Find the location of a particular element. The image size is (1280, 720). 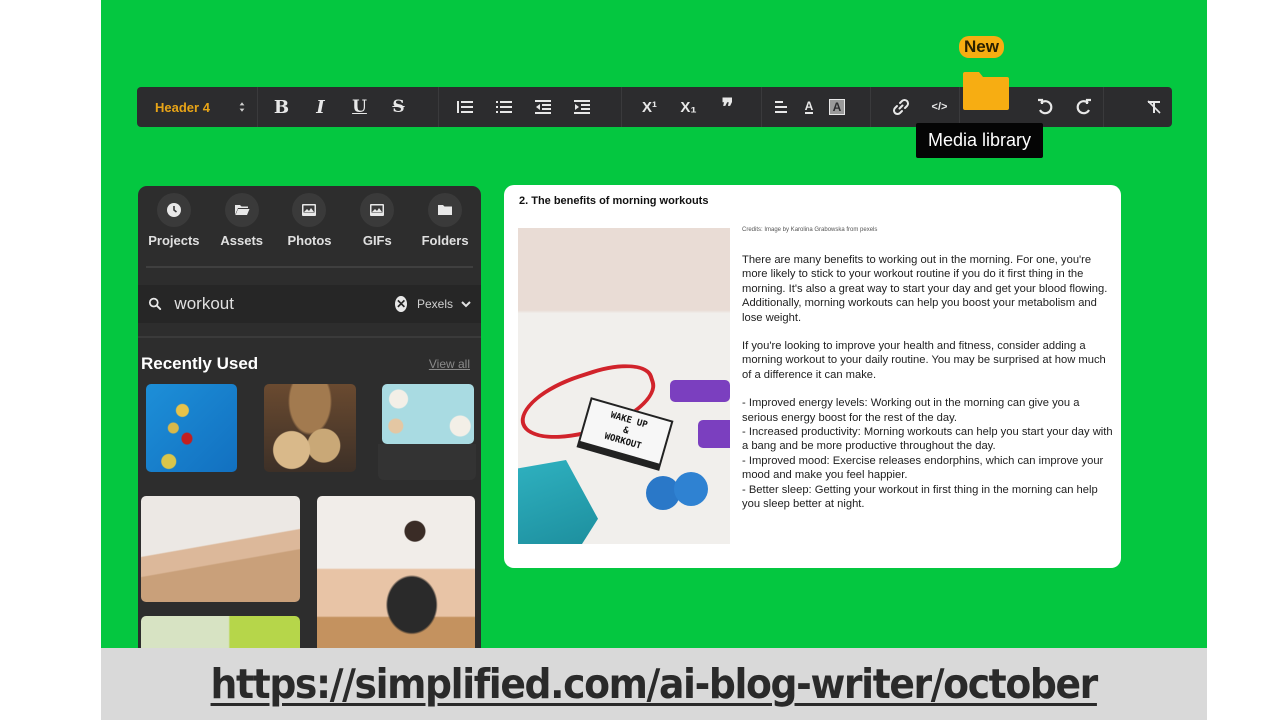

text-color-icon: A is located at coordinates (809, 106).